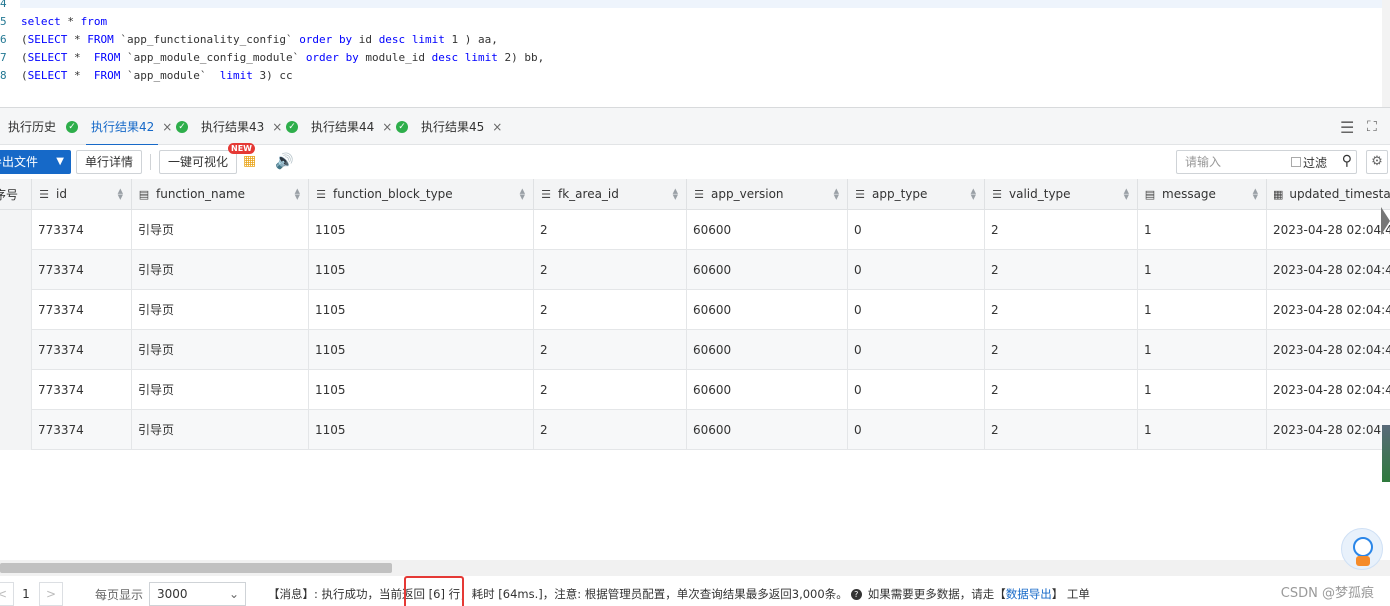 This screenshot has width=1390, height=606. What do you see at coordinates (449, 126) in the screenshot?
I see `tab-result-4: ✓ 执行结果45 ×` at bounding box center [449, 126].